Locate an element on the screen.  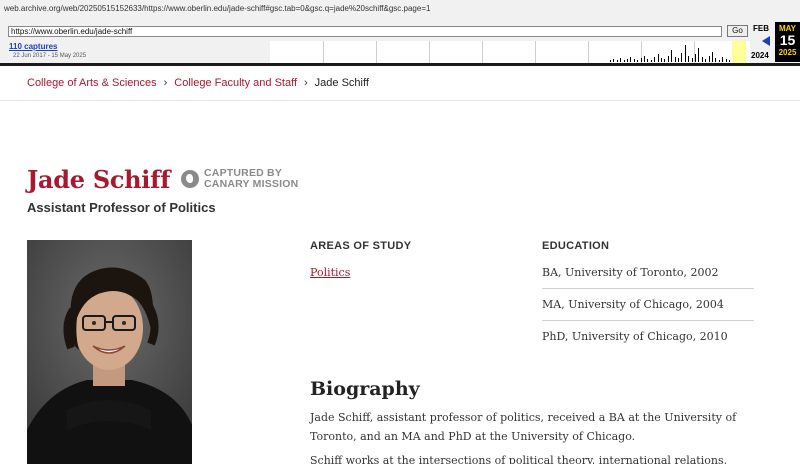
education-heading: EDUCATION is located at coordinates (576, 246).